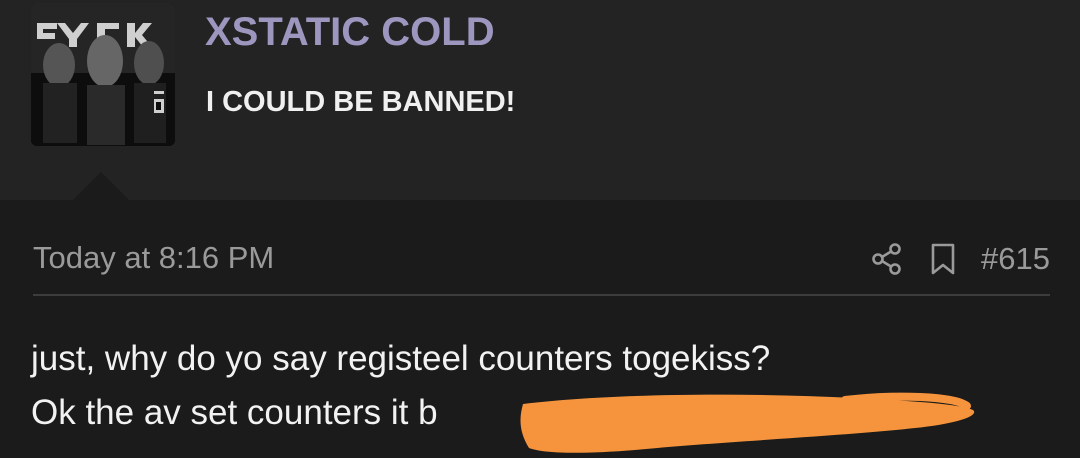 The image size is (1080, 458). What do you see at coordinates (361, 102) in the screenshot?
I see `user-title: I COULD BE BANNED!` at bounding box center [361, 102].